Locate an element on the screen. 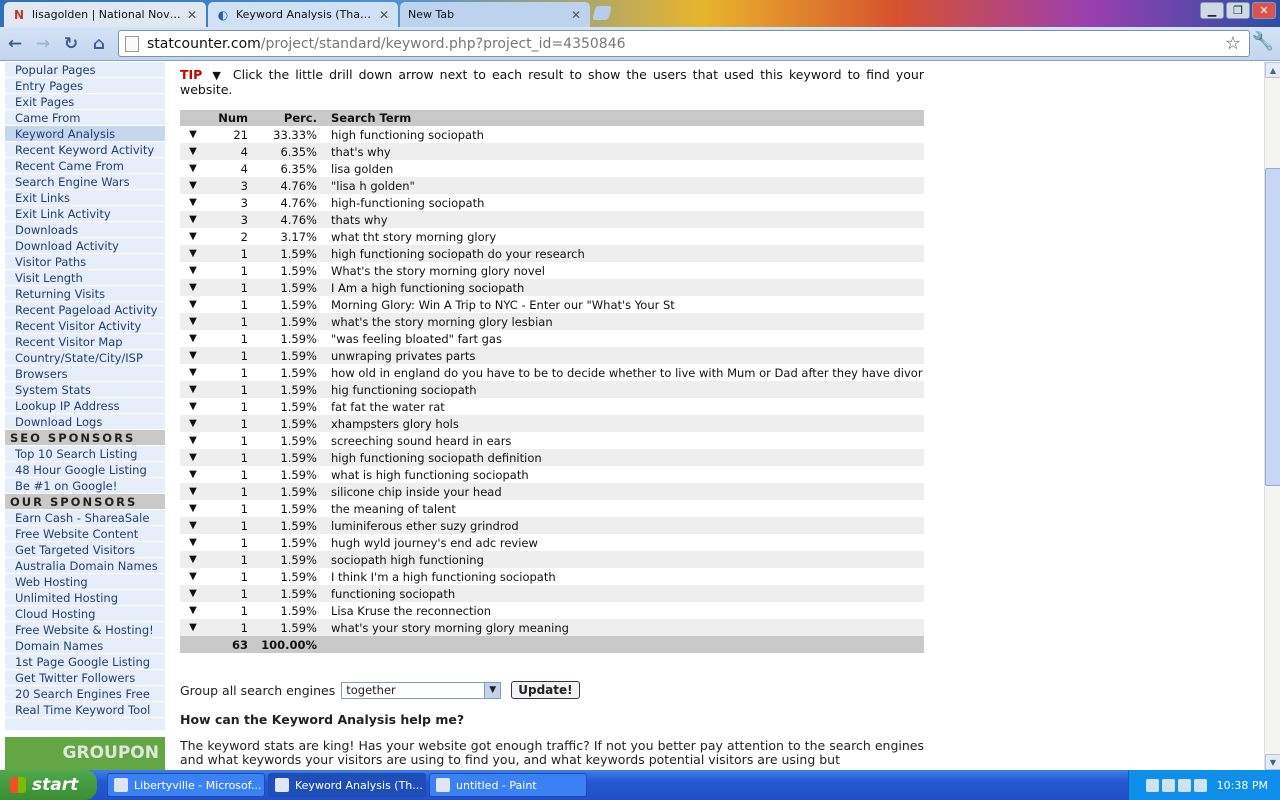  security-shield-icon is located at coordinates (1168, 785).